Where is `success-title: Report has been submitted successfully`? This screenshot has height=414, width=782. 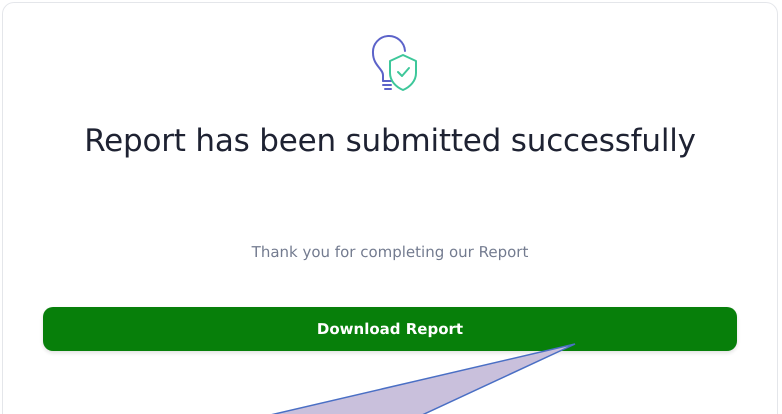
success-title: Report has been submitted successfully is located at coordinates (390, 141).